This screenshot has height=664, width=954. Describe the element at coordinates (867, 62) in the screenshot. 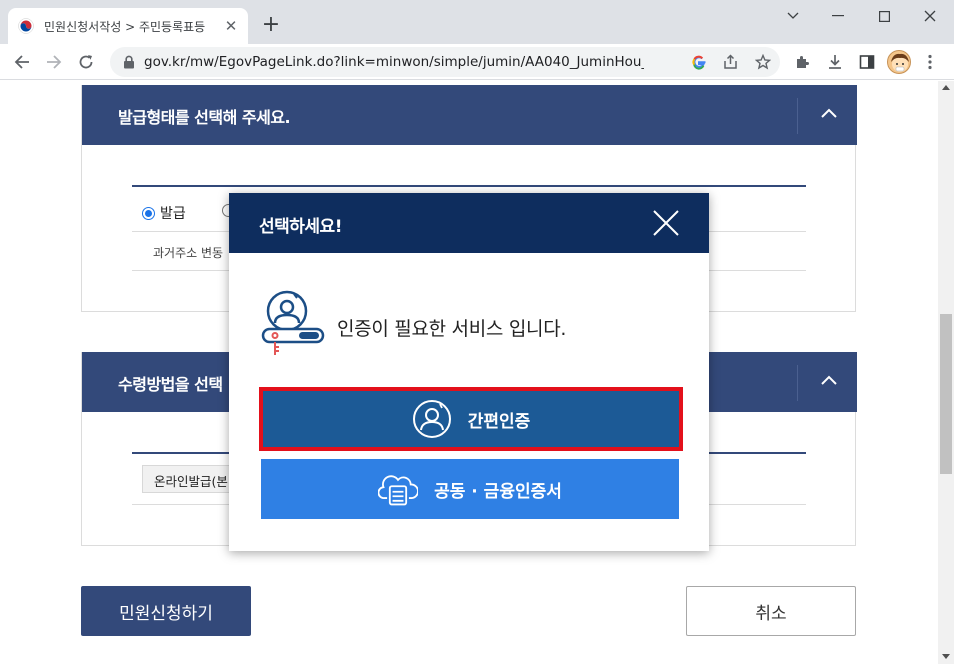

I see `side-panel-icon` at that location.